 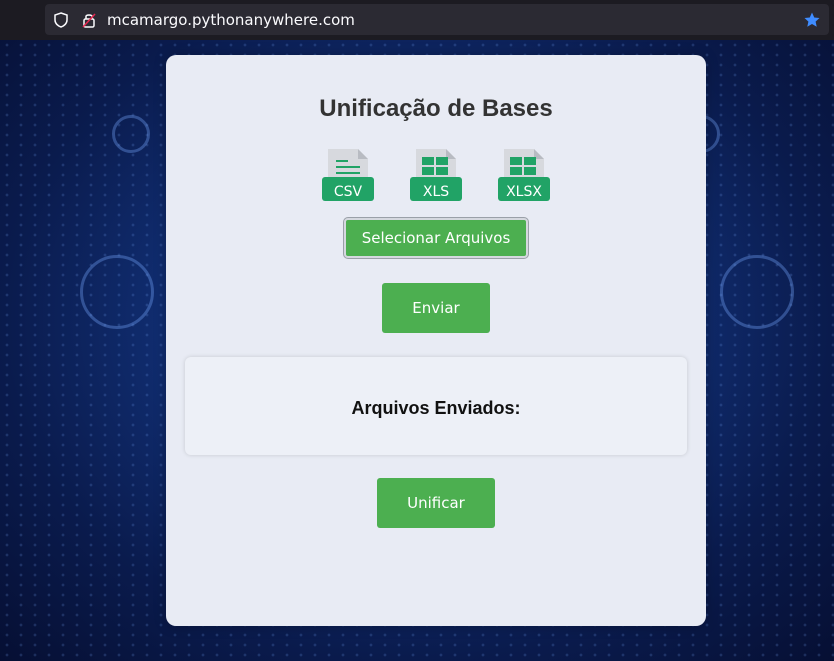 What do you see at coordinates (117, 292) in the screenshot?
I see `background-circle-left-large` at bounding box center [117, 292].